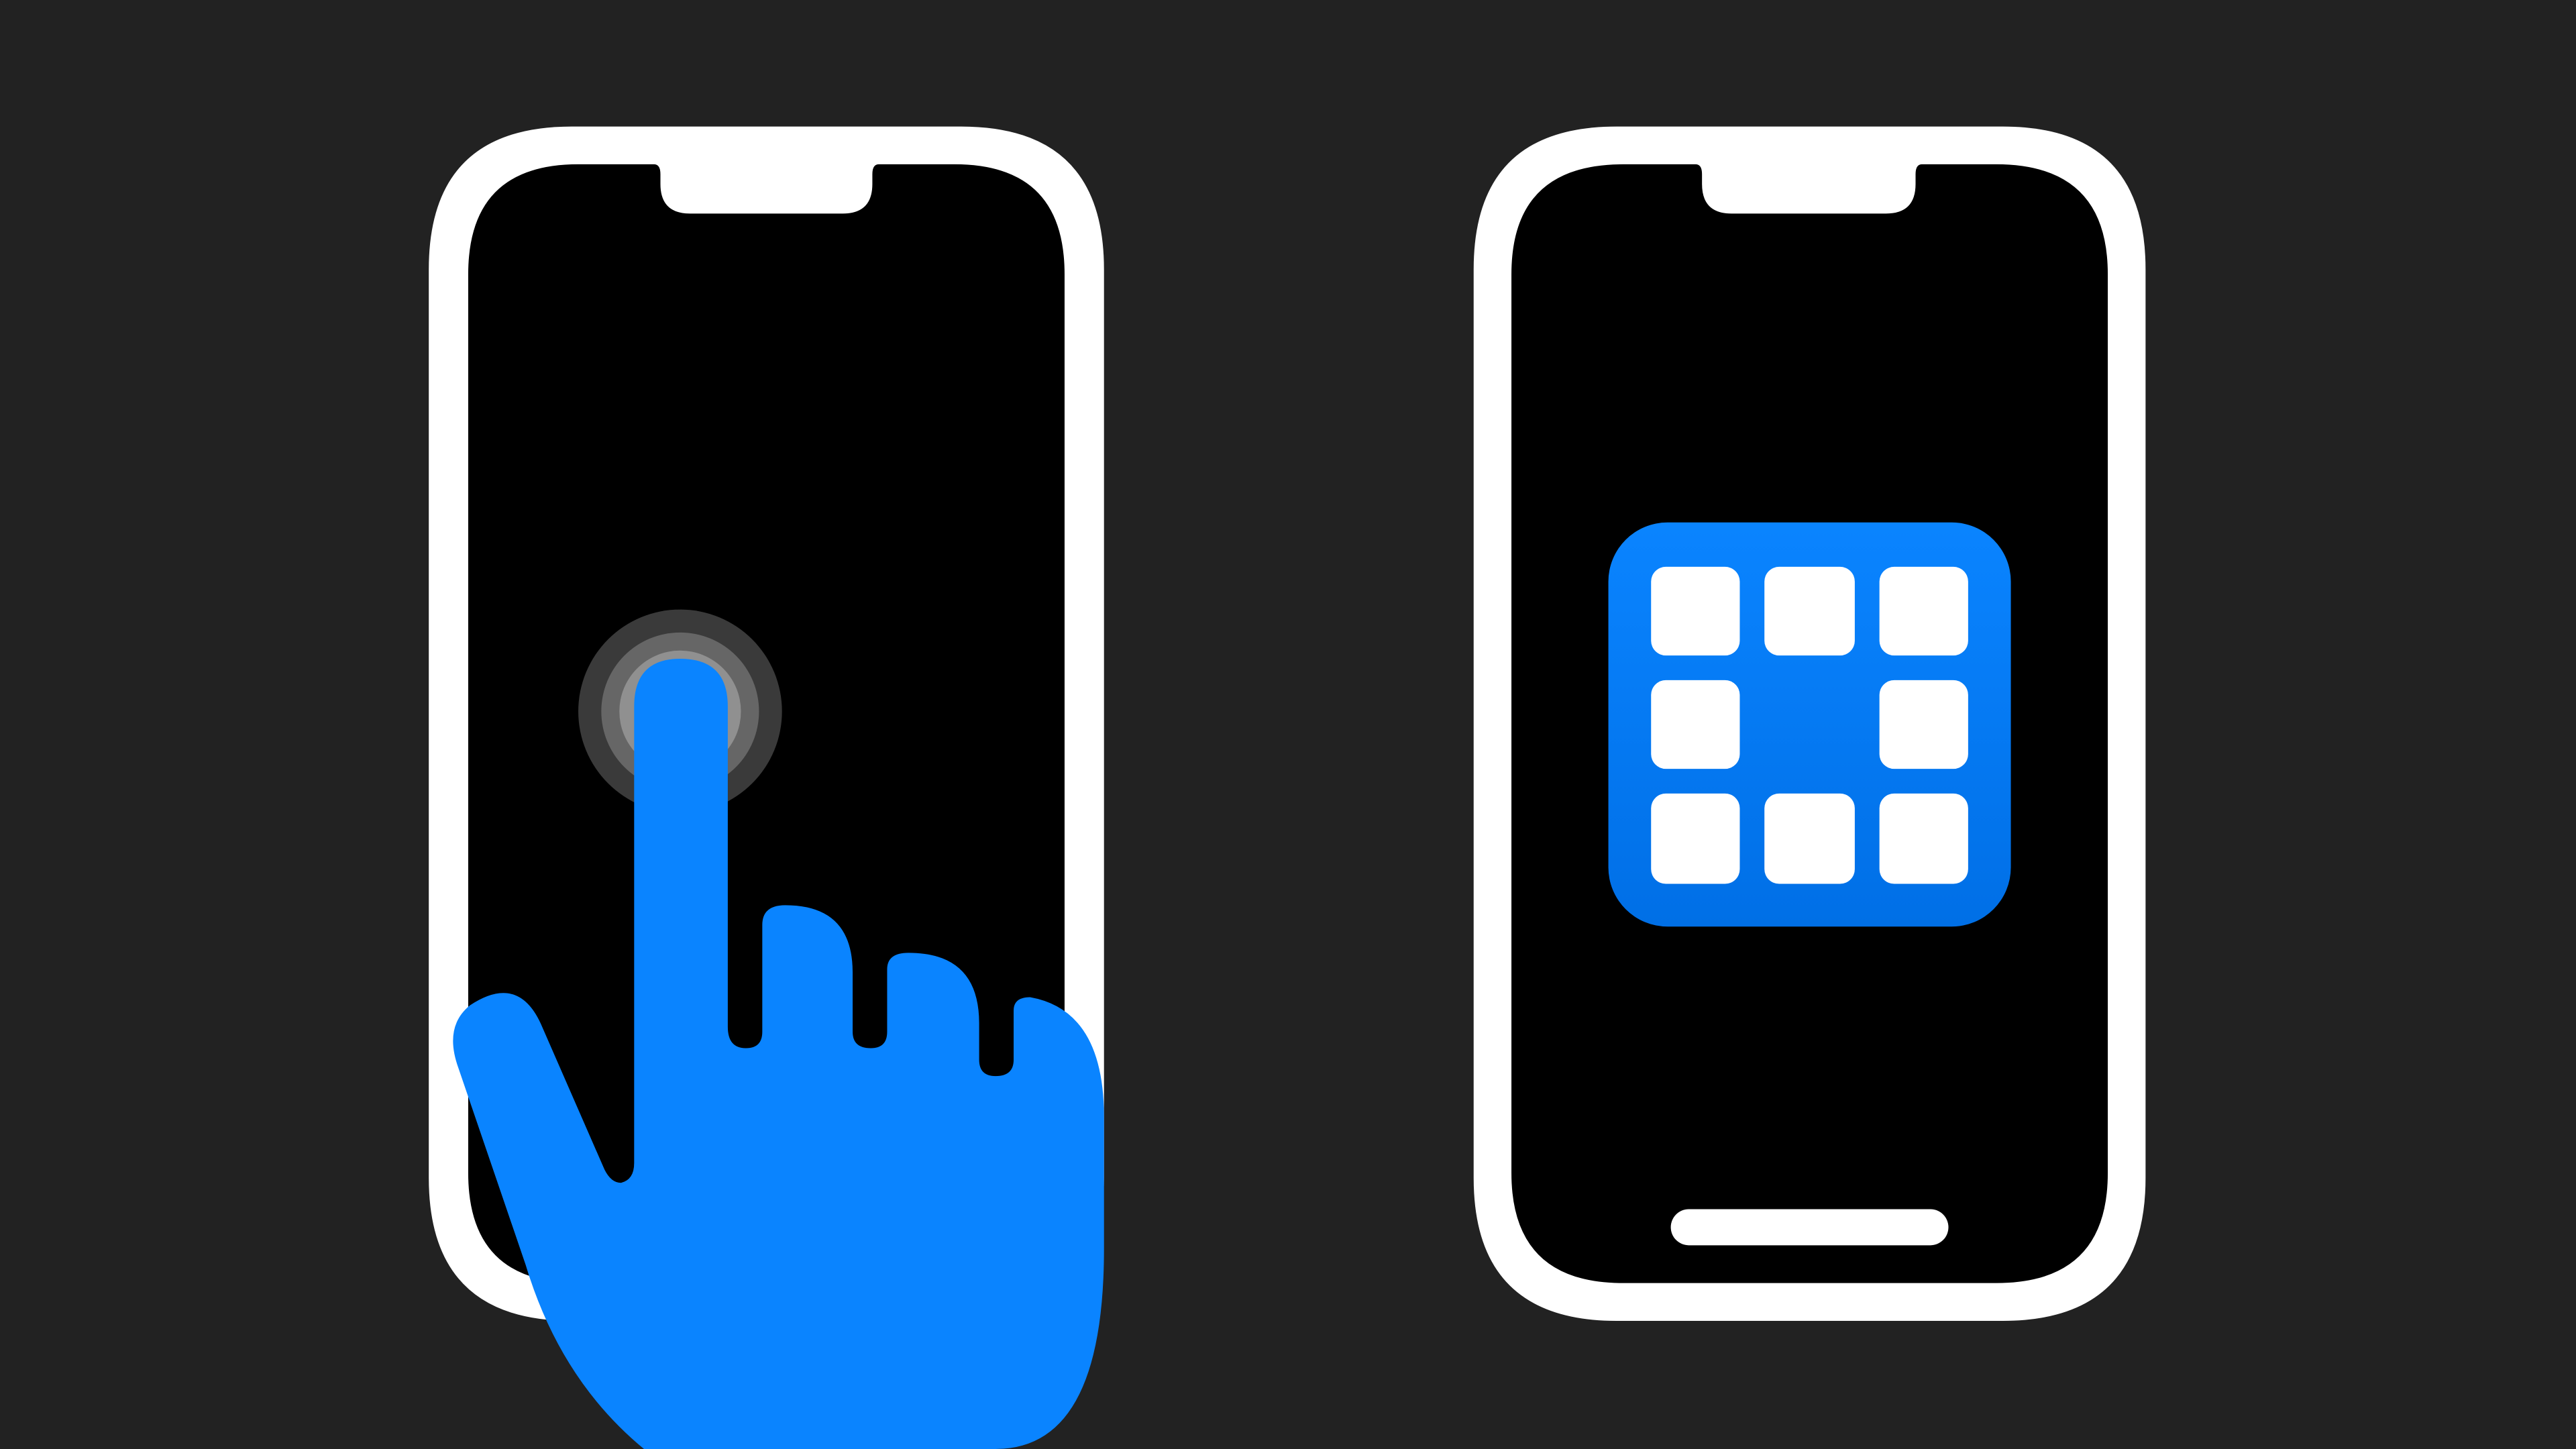  Describe the element at coordinates (1809, 1227) in the screenshot. I see `home-indicator-icon` at that location.